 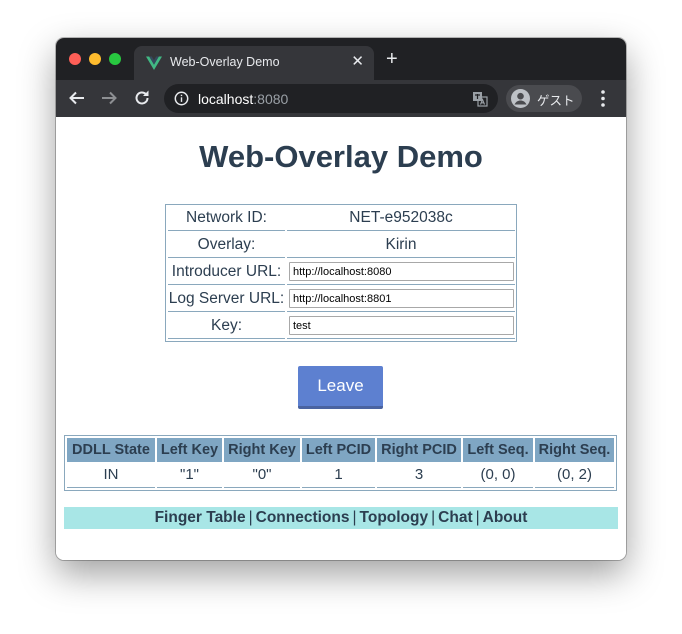 What do you see at coordinates (574, 450) in the screenshot?
I see `header-right-seq: Right Seq.` at bounding box center [574, 450].